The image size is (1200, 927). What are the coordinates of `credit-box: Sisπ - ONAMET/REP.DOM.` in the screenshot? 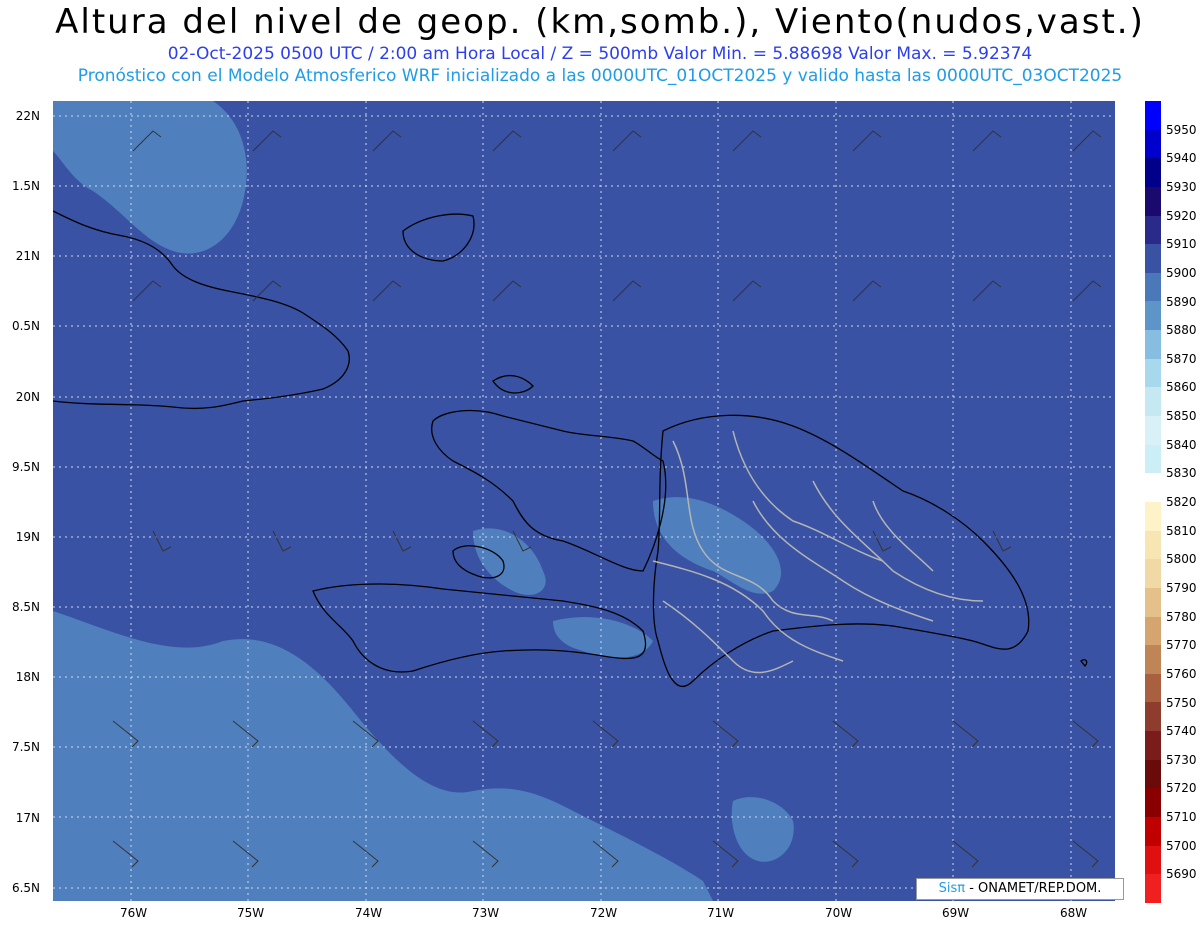 It's located at (1020, 889).